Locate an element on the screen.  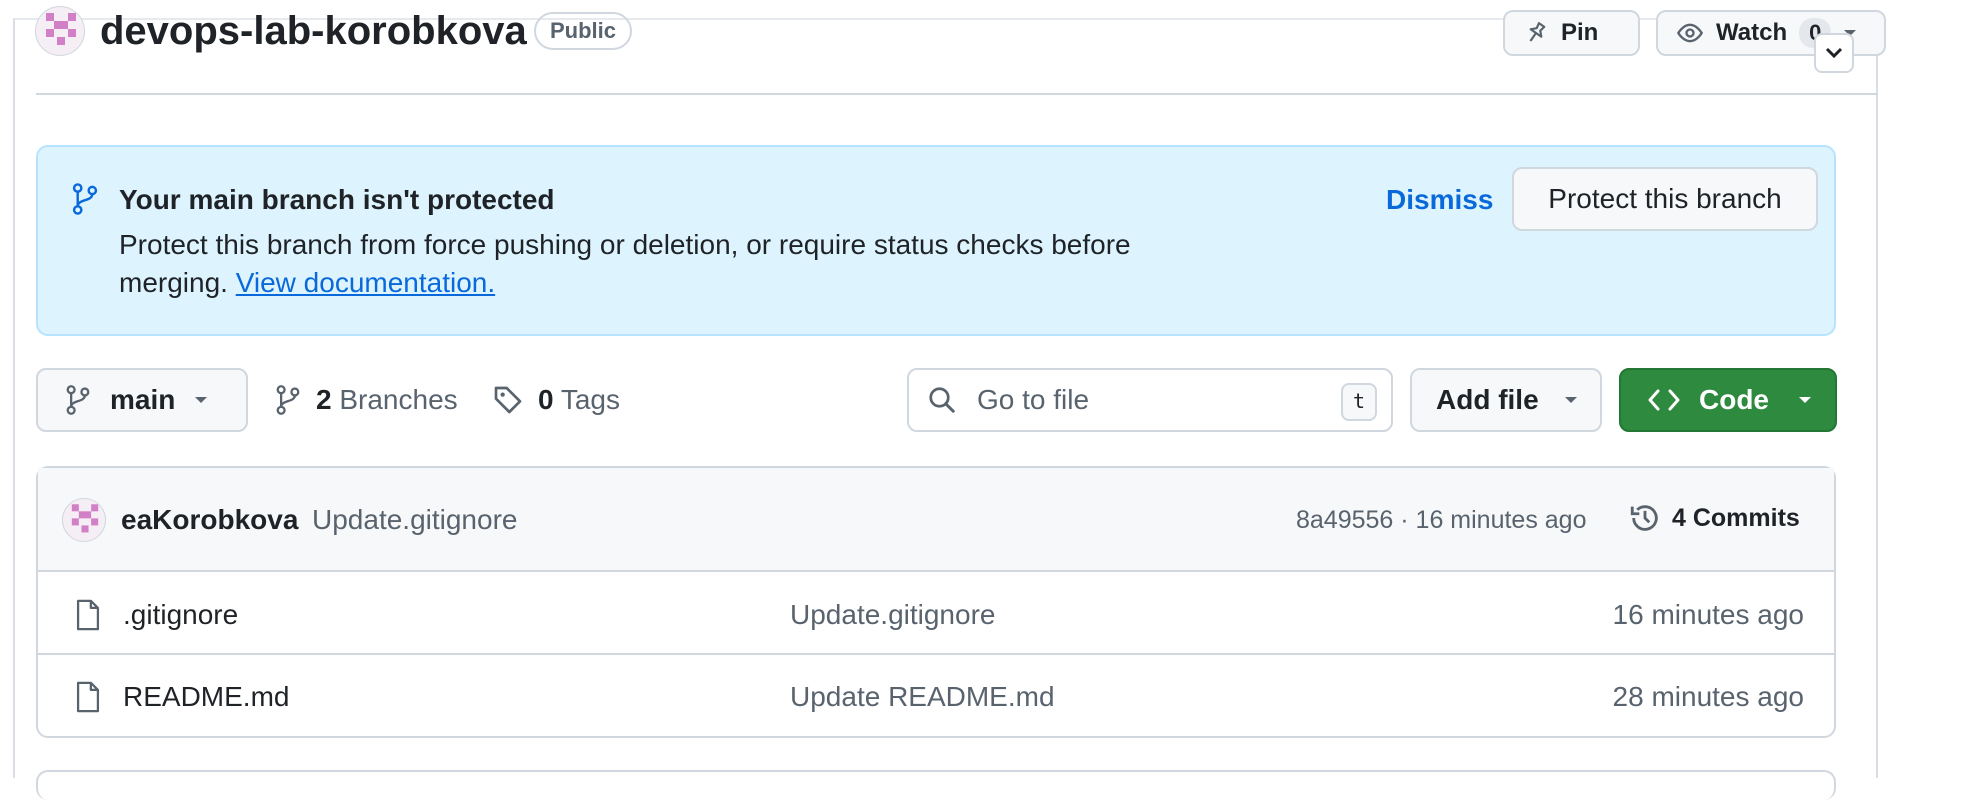
watch-label: Watch is located at coordinates (1752, 32).